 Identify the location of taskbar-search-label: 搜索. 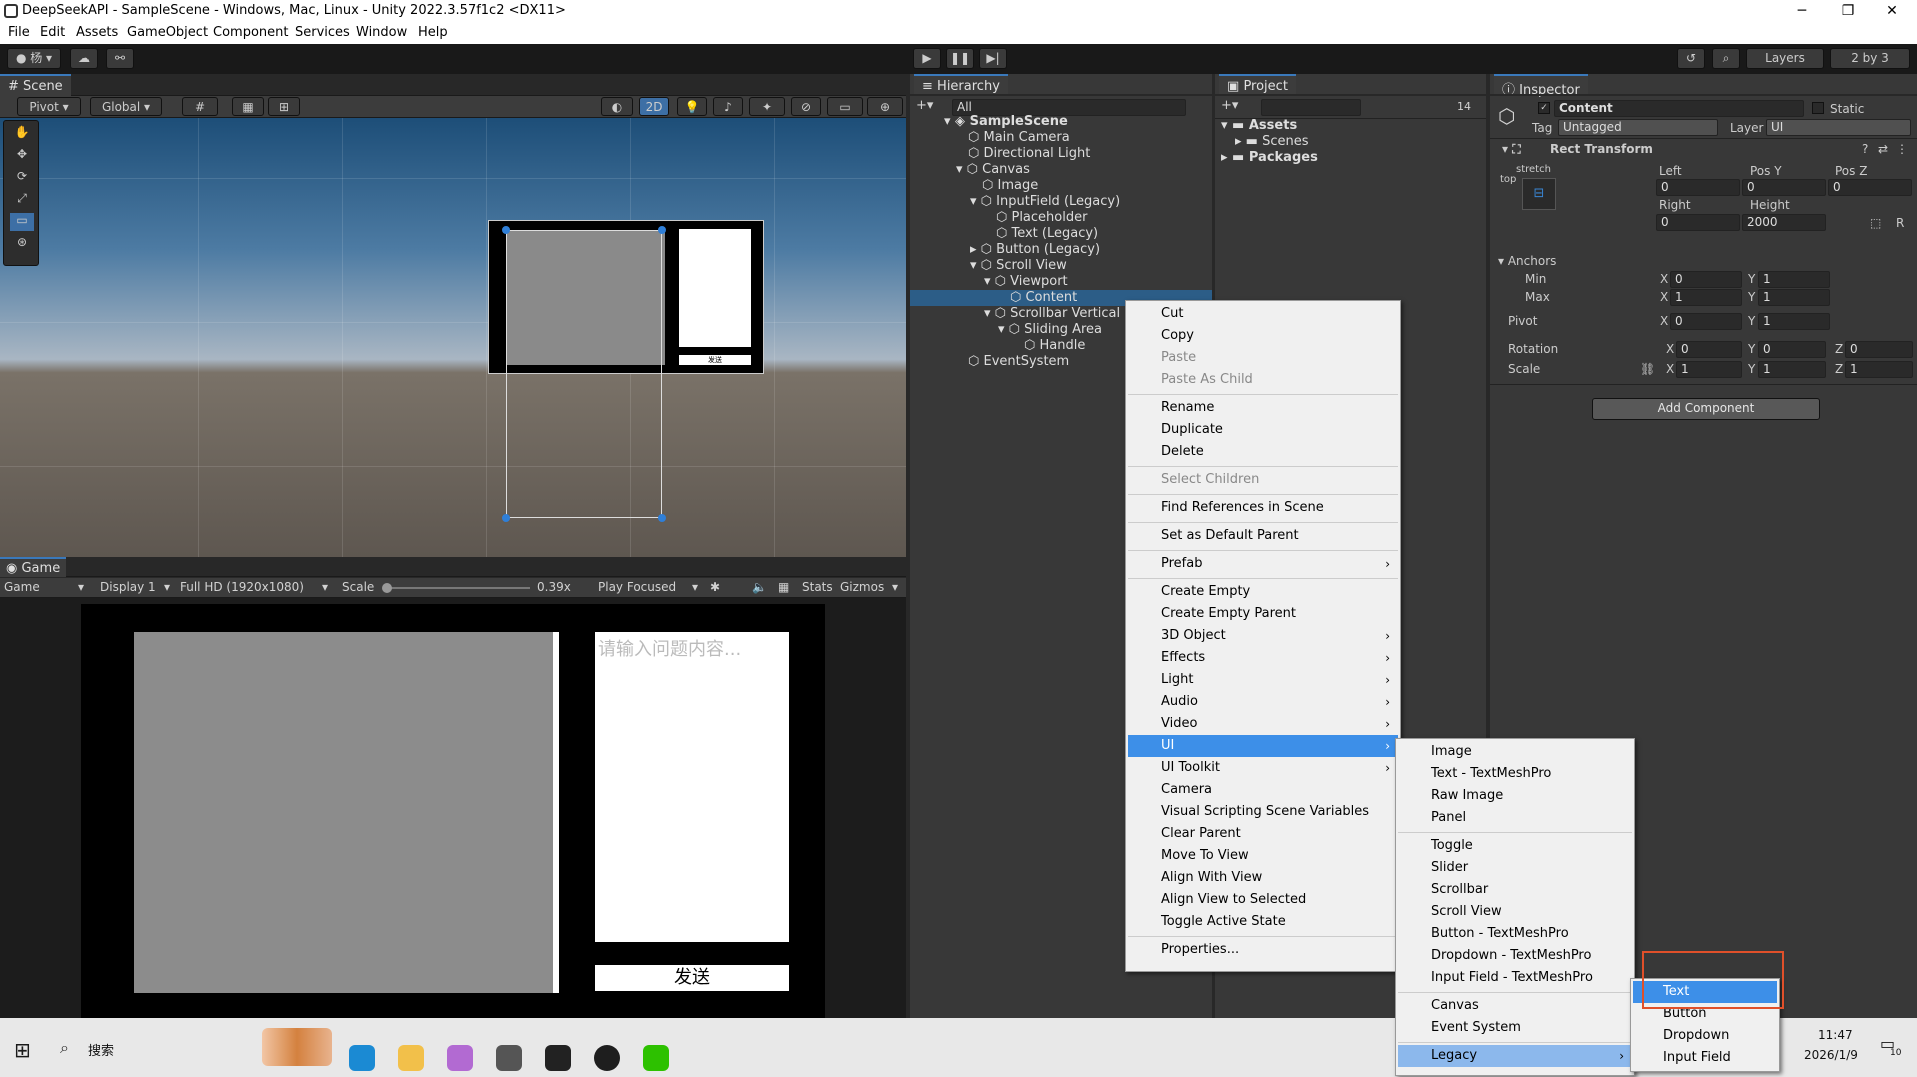
(101, 1049).